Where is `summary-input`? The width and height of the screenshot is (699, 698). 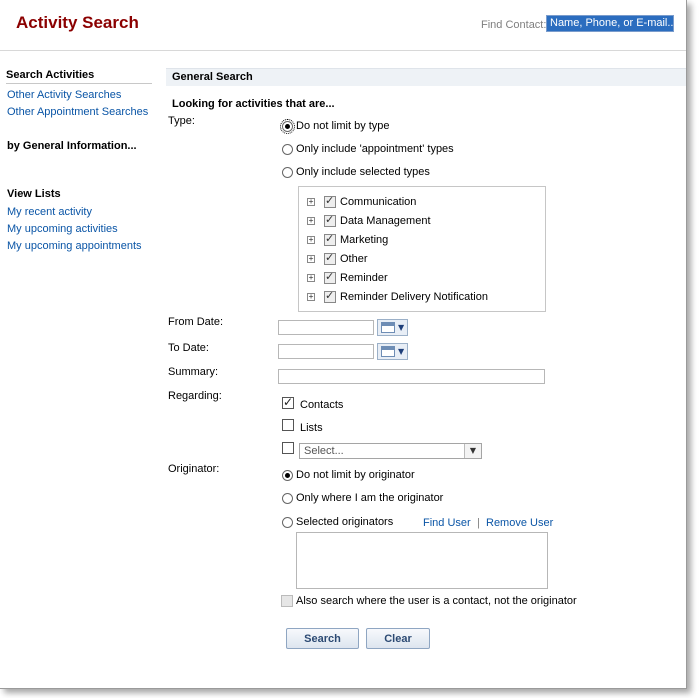 summary-input is located at coordinates (411, 376).